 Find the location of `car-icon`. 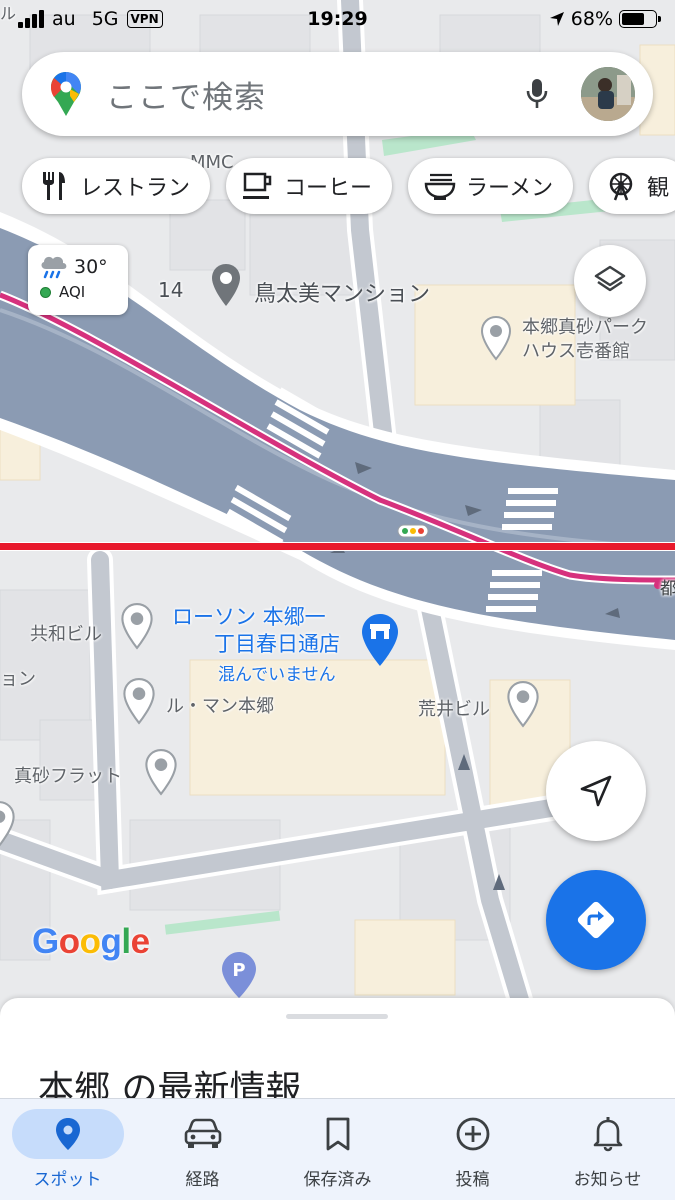

car-icon is located at coordinates (203, 1134).